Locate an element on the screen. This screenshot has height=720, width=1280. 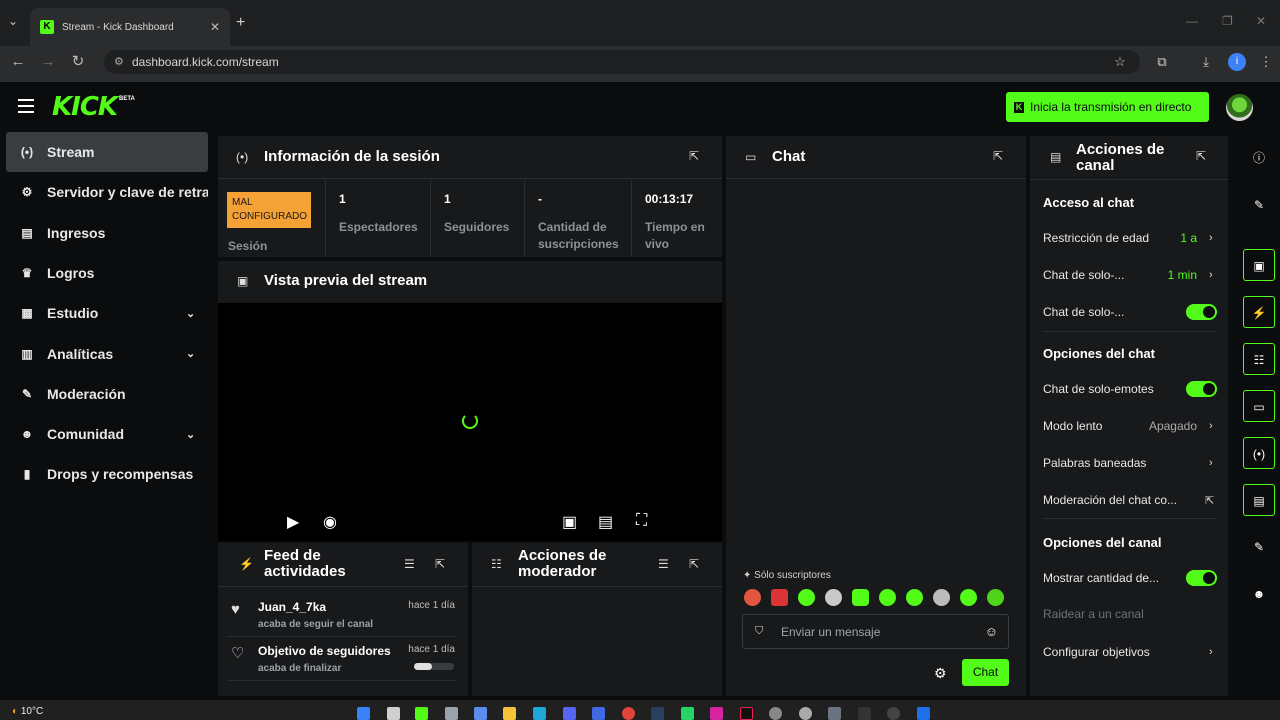
extensions-icon: ⧉ is located at coordinates (1162, 62).